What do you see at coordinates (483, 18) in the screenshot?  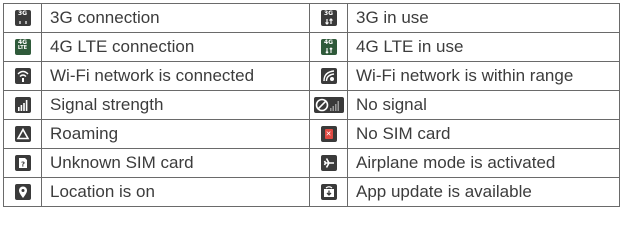 I see `3g-in-use-label: 3G in use` at bounding box center [483, 18].